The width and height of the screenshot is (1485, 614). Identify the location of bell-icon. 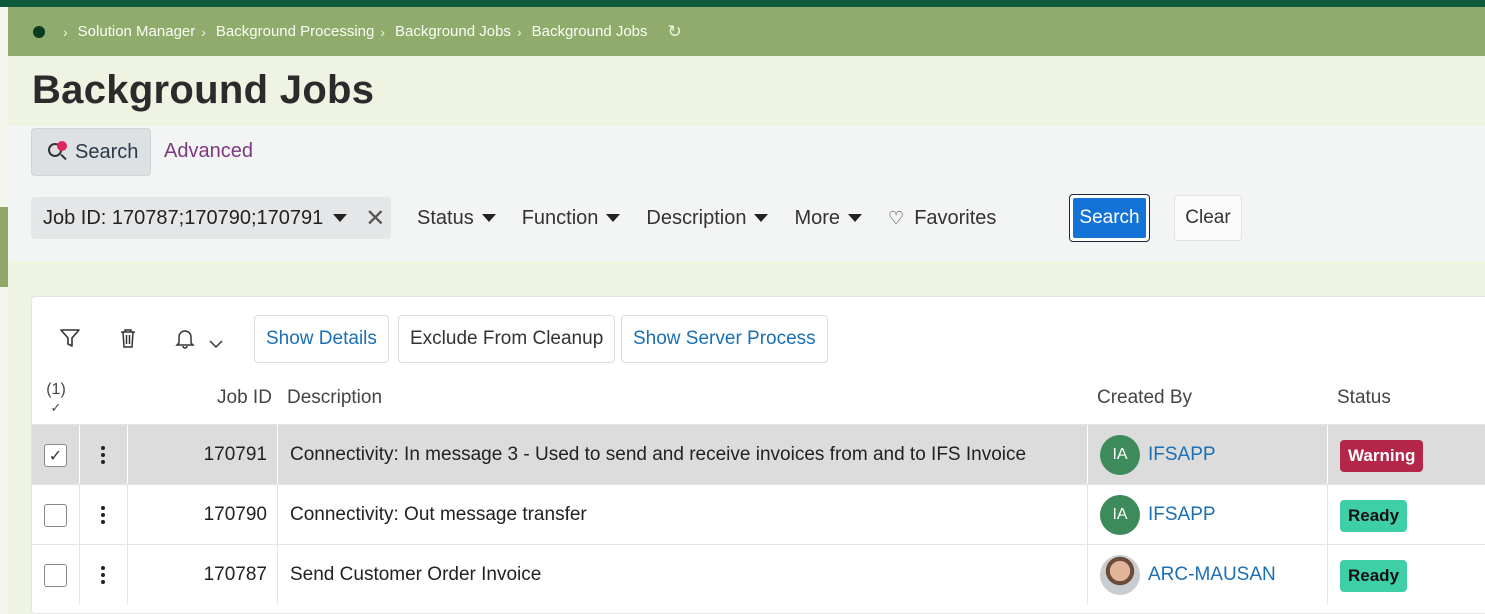
(185, 341).